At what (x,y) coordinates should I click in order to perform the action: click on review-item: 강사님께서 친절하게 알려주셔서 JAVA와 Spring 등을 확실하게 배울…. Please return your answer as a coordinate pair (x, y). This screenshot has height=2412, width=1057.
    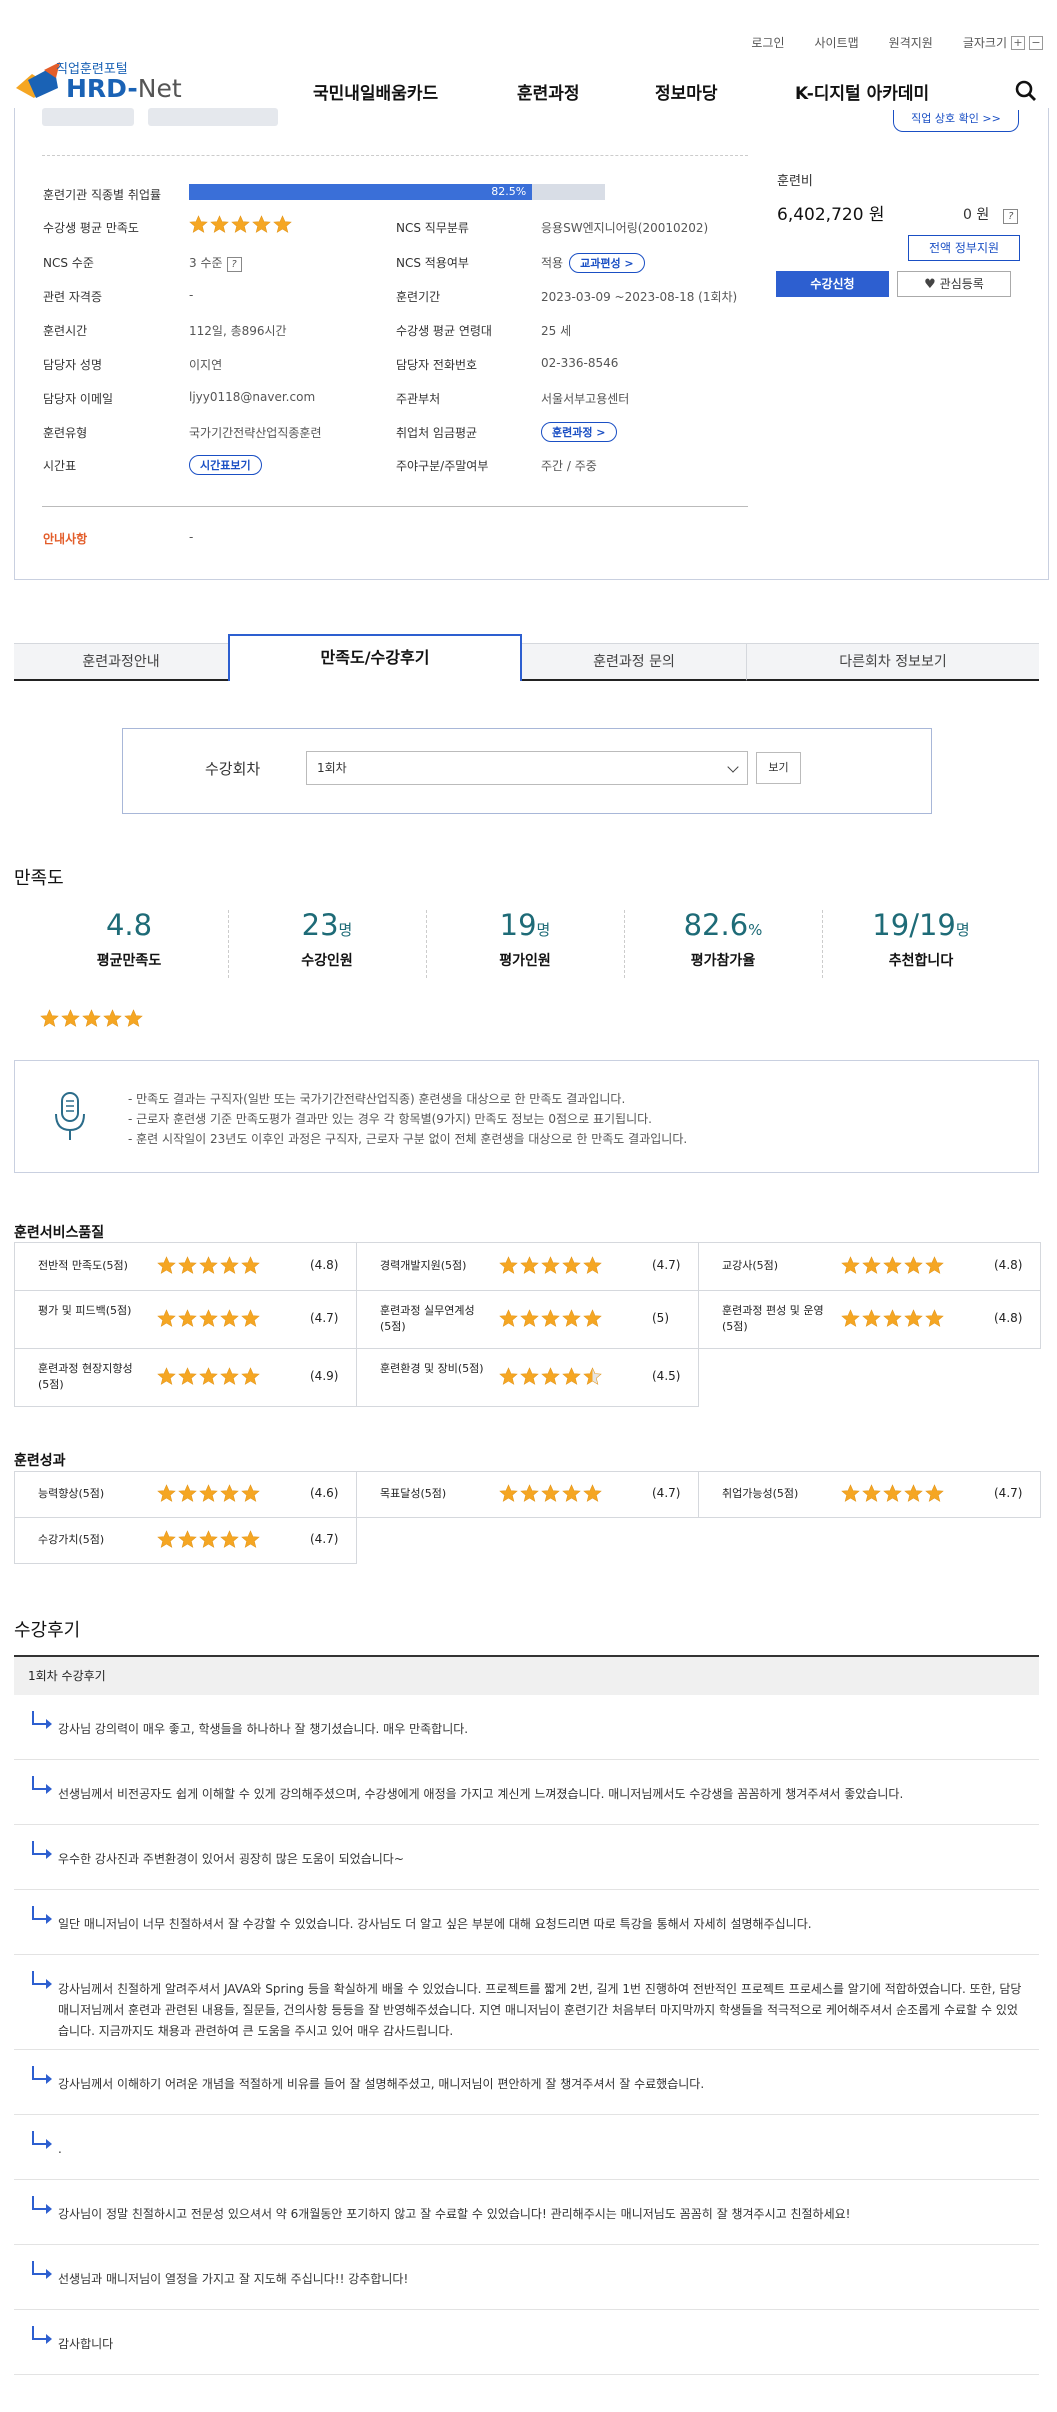
    Looking at the image, I should click on (526, 2002).